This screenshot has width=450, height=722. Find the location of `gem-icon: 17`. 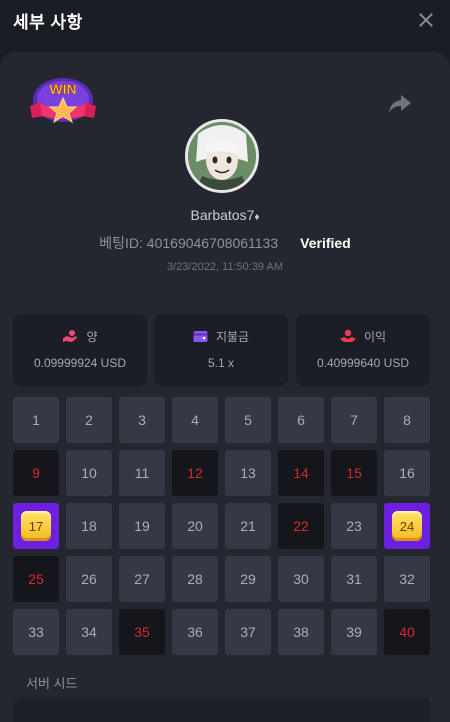

gem-icon: 17 is located at coordinates (36, 526).